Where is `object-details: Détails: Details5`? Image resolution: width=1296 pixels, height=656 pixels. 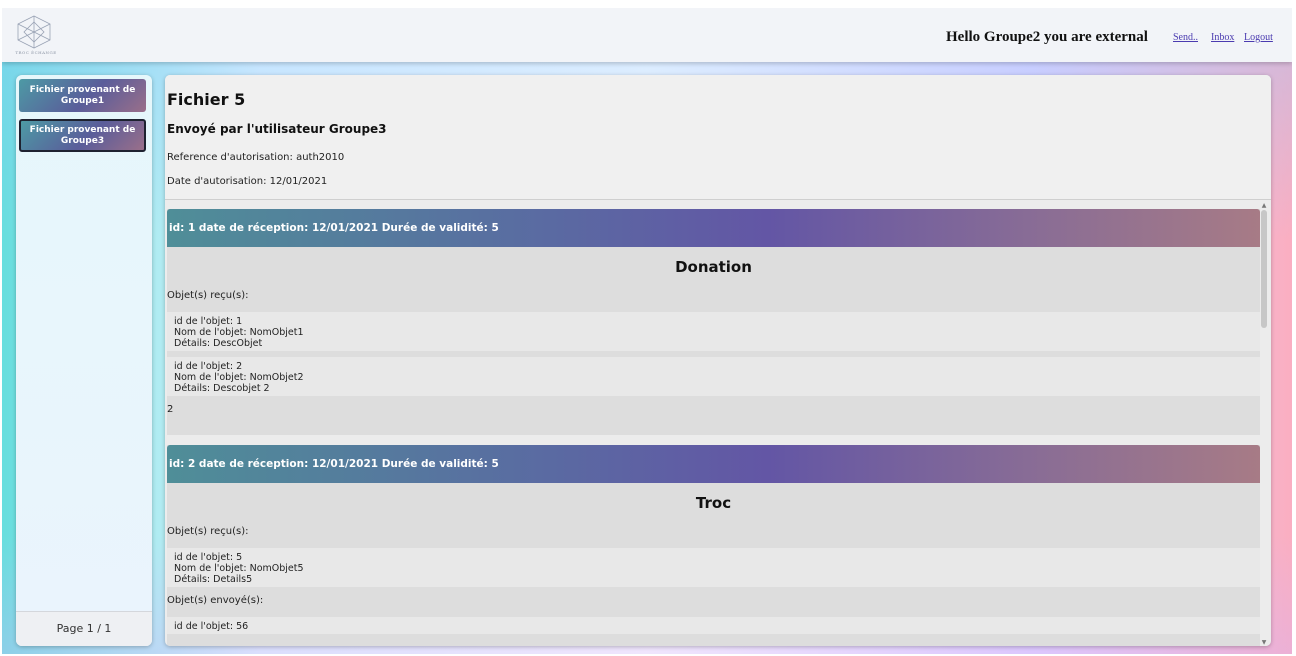
object-details: Détails: Details5 is located at coordinates (213, 579).